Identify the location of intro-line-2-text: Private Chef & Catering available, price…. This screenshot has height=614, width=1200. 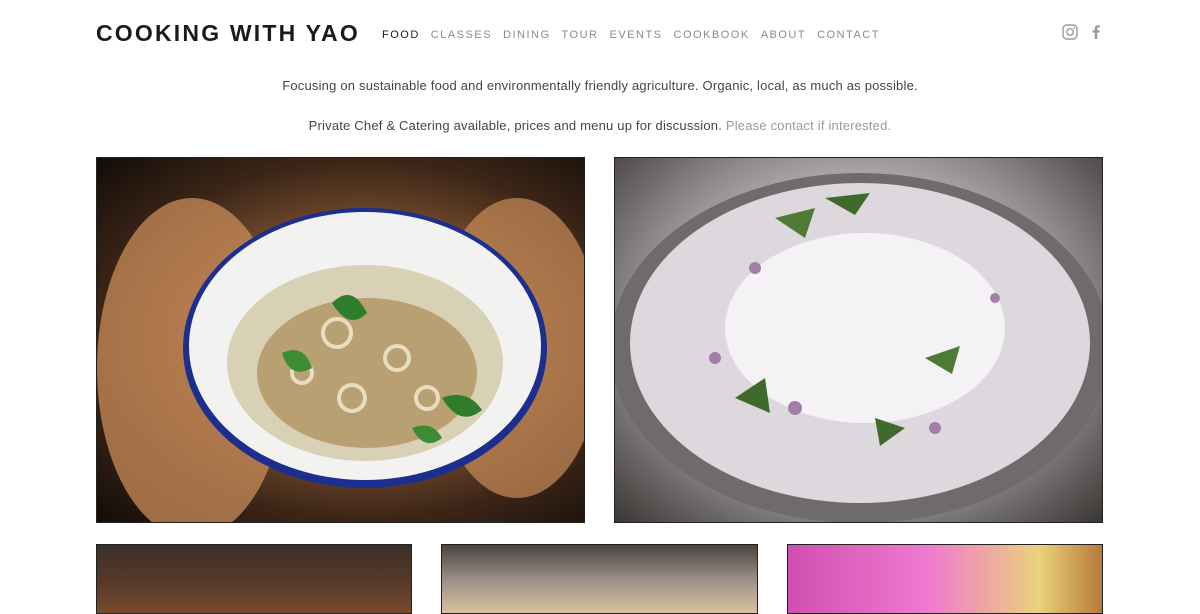
(515, 125).